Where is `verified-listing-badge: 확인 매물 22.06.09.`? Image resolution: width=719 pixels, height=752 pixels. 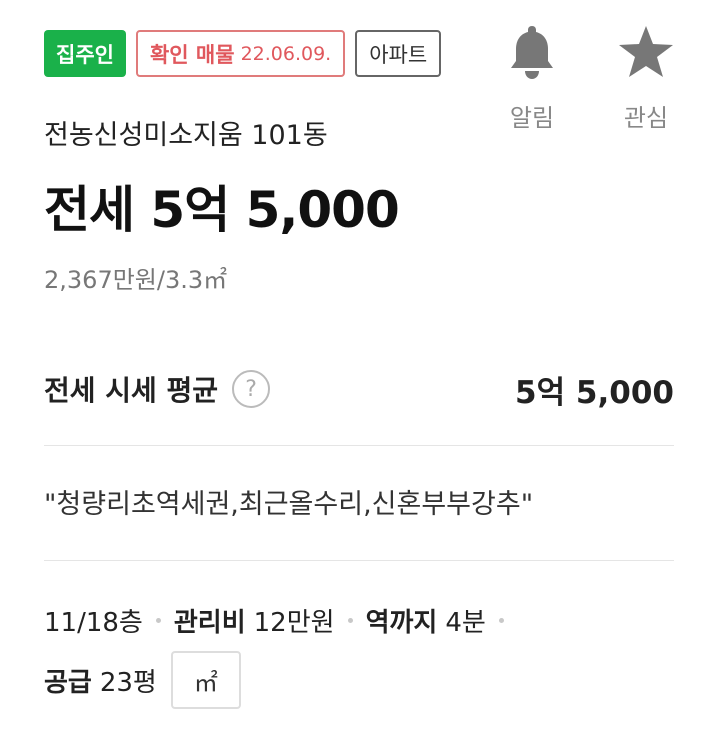 verified-listing-badge: 확인 매물 22.06.09. is located at coordinates (240, 53).